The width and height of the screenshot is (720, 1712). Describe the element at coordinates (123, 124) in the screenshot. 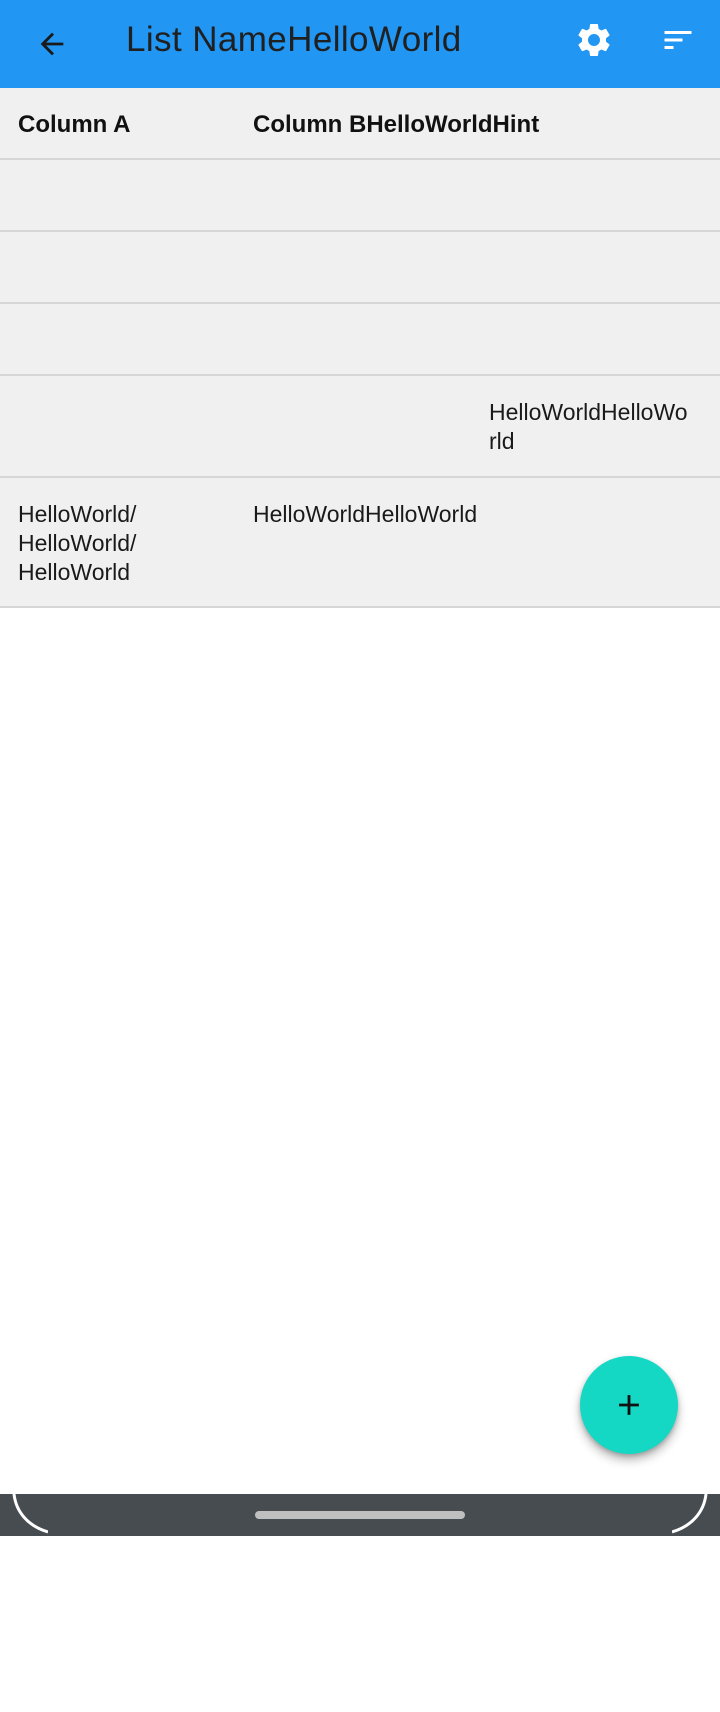

I see `header-column-a: Column A` at that location.